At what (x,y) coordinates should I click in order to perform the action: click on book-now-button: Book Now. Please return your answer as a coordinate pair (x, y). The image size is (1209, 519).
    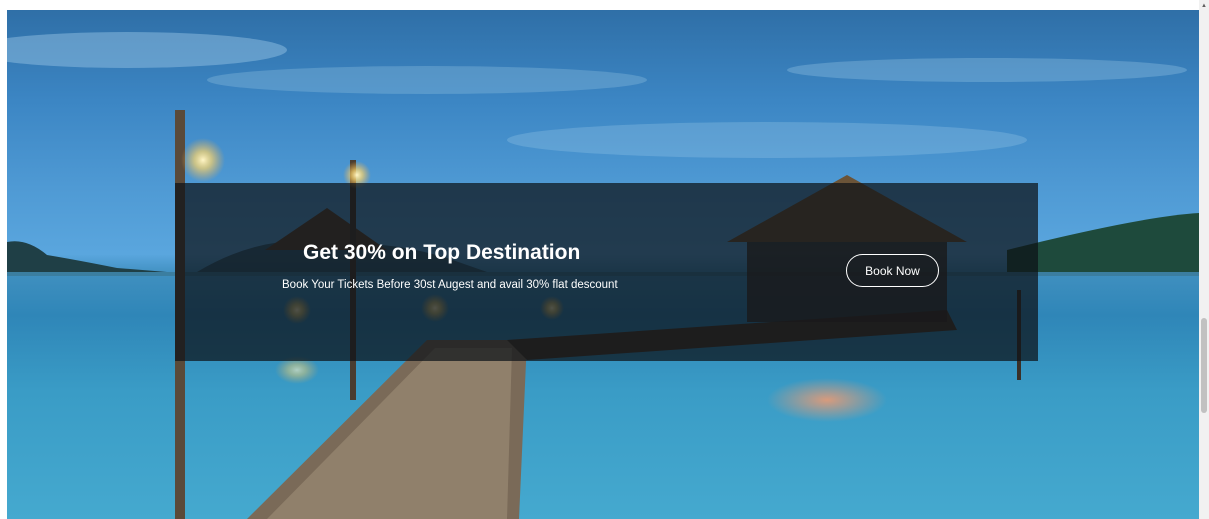
    Looking at the image, I should click on (892, 270).